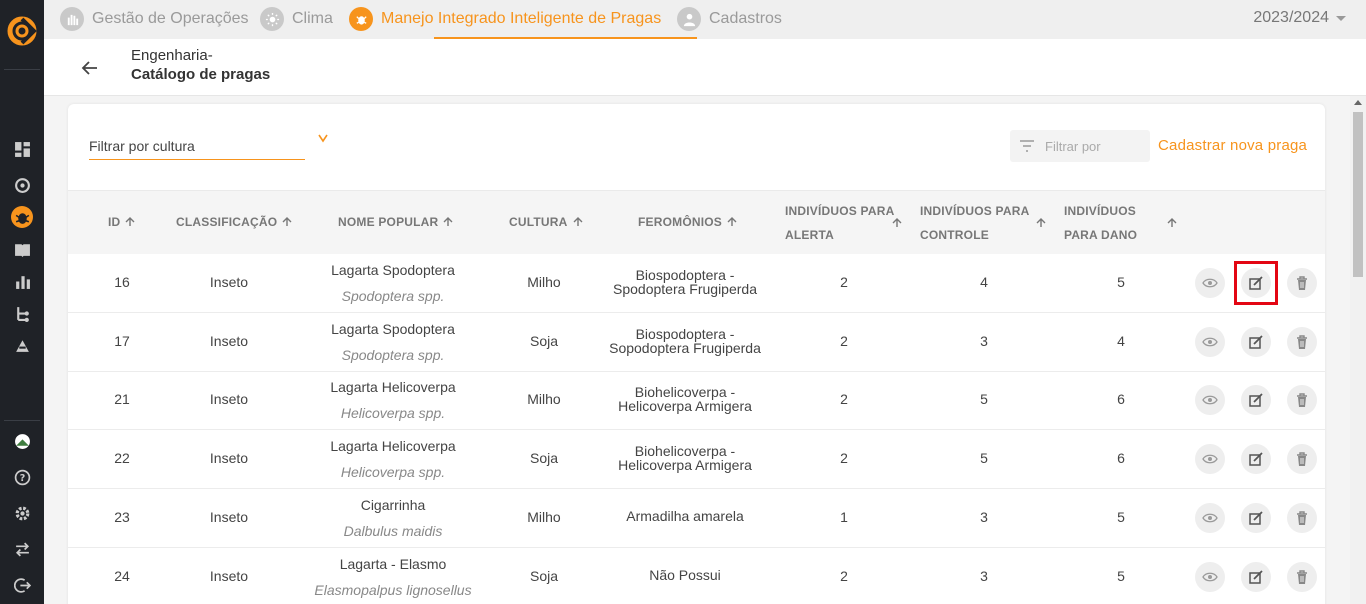  I want to click on trap-icon, so click(22, 345).